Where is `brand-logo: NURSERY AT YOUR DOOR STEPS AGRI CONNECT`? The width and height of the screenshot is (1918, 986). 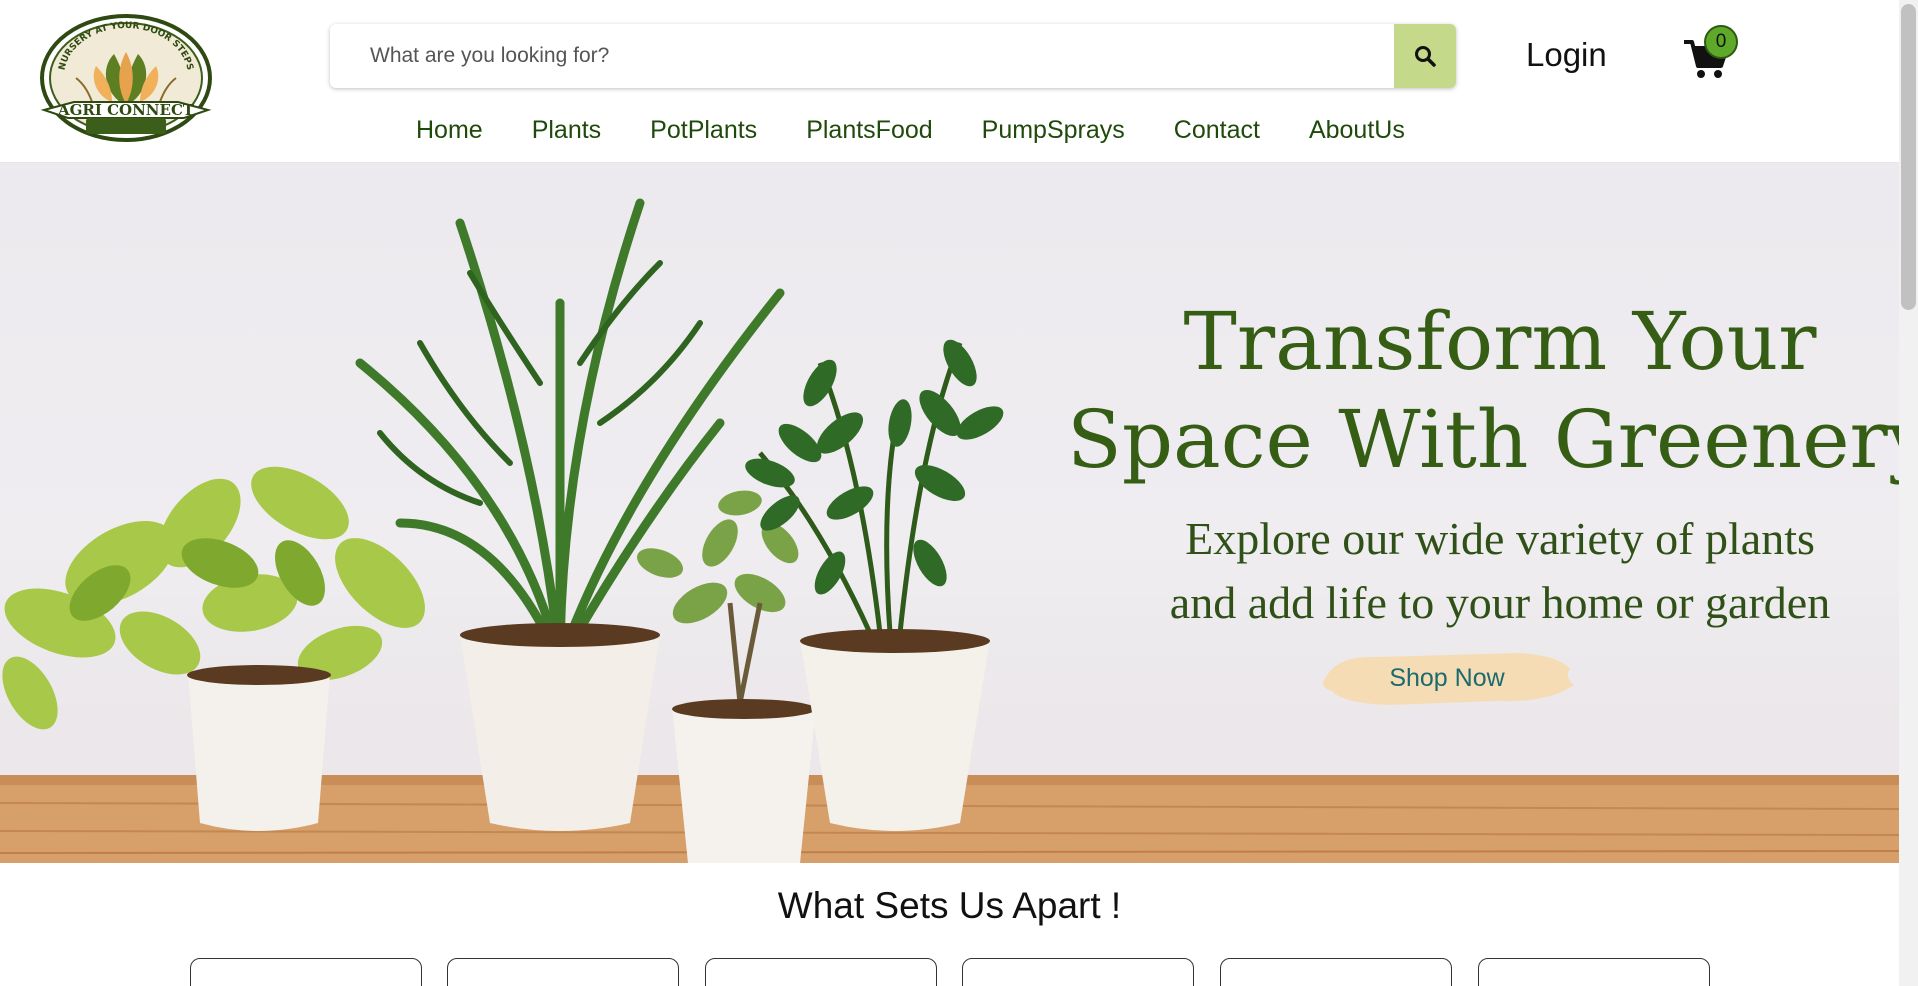 brand-logo: NURSERY AT YOUR DOOR STEPS AGRI CONNECT is located at coordinates (126, 80).